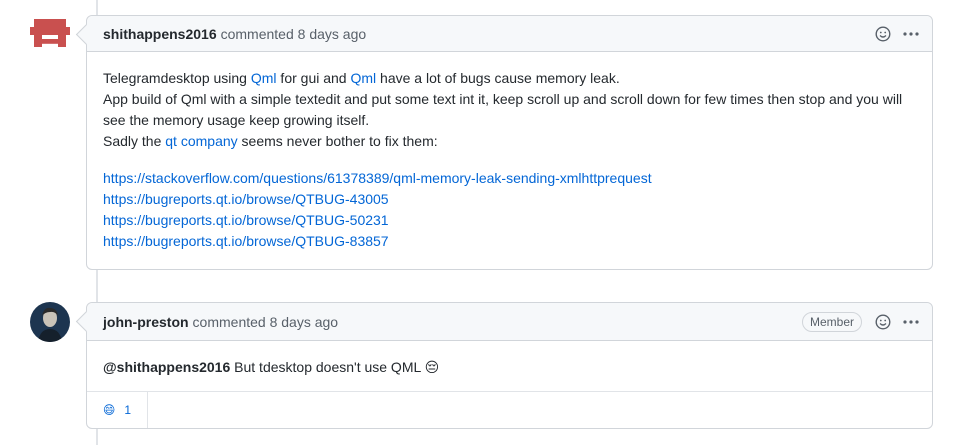 Image resolution: width=977 pixels, height=445 pixels. Describe the element at coordinates (146, 322) in the screenshot. I see `comment-author: john-preston` at that location.